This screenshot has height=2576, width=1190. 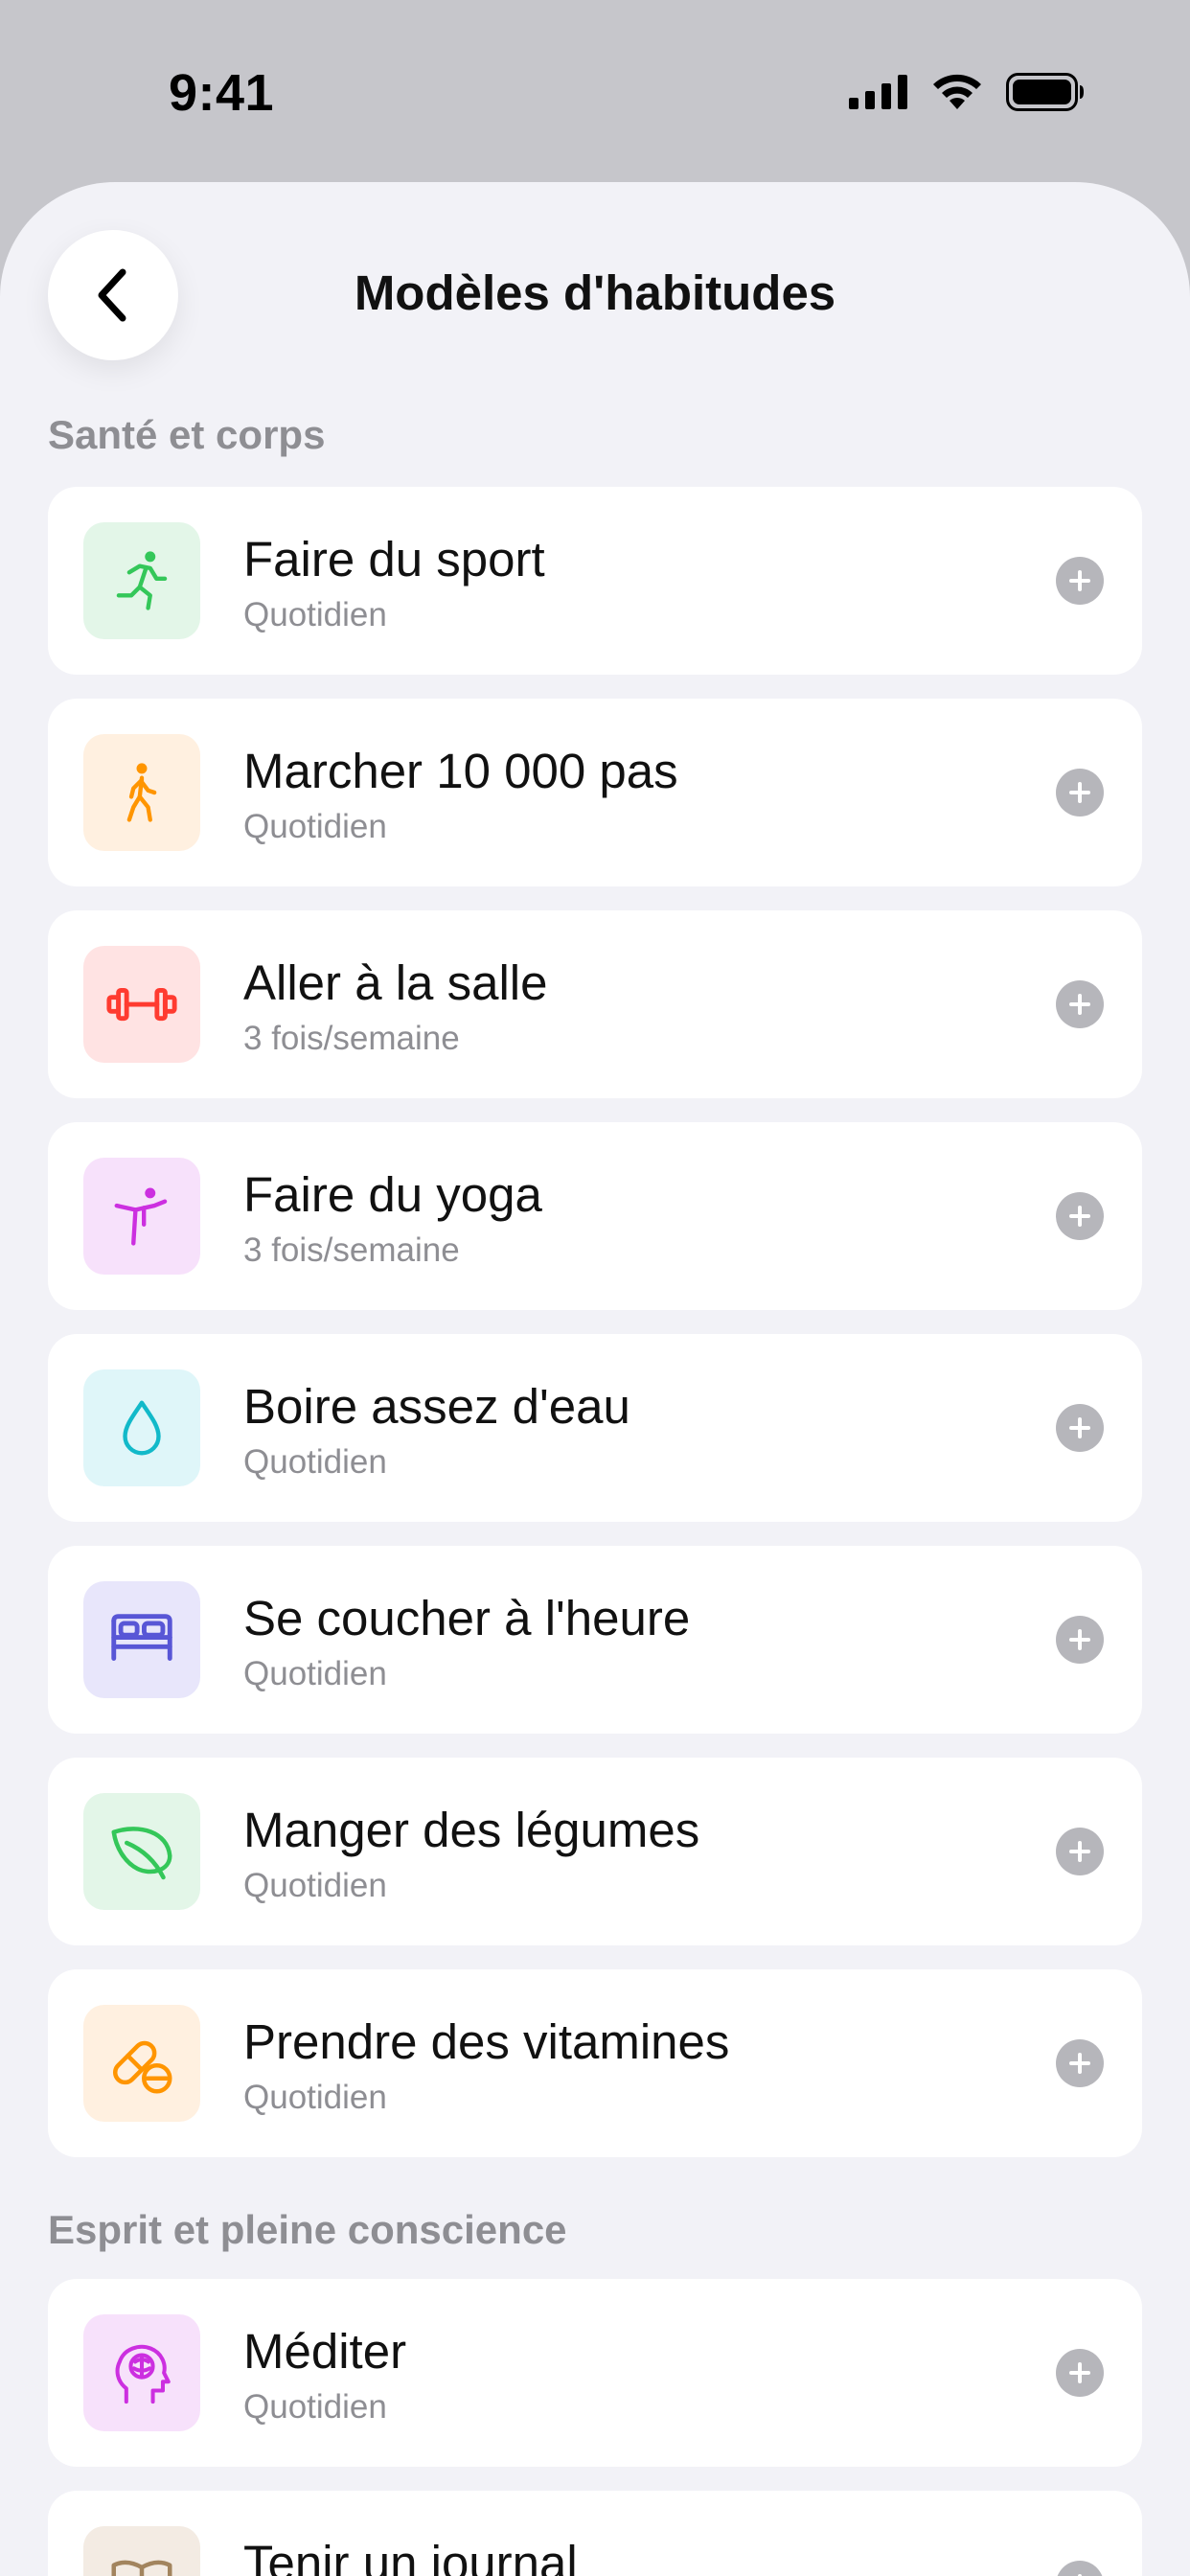 I want to click on running-icon, so click(x=142, y=580).